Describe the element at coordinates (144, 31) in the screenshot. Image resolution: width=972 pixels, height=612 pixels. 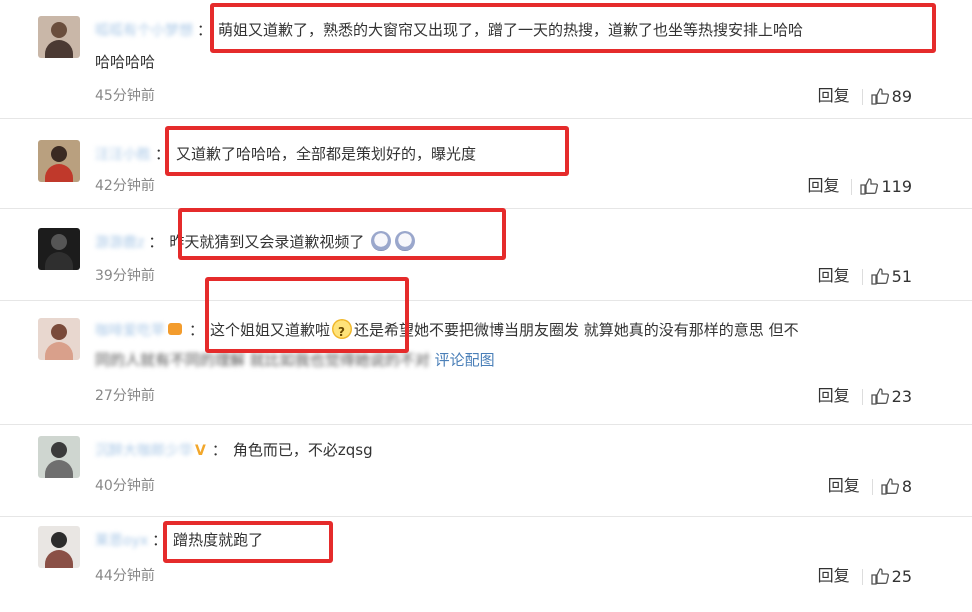
I see `username-link: 呱呱有个小梦想` at that location.